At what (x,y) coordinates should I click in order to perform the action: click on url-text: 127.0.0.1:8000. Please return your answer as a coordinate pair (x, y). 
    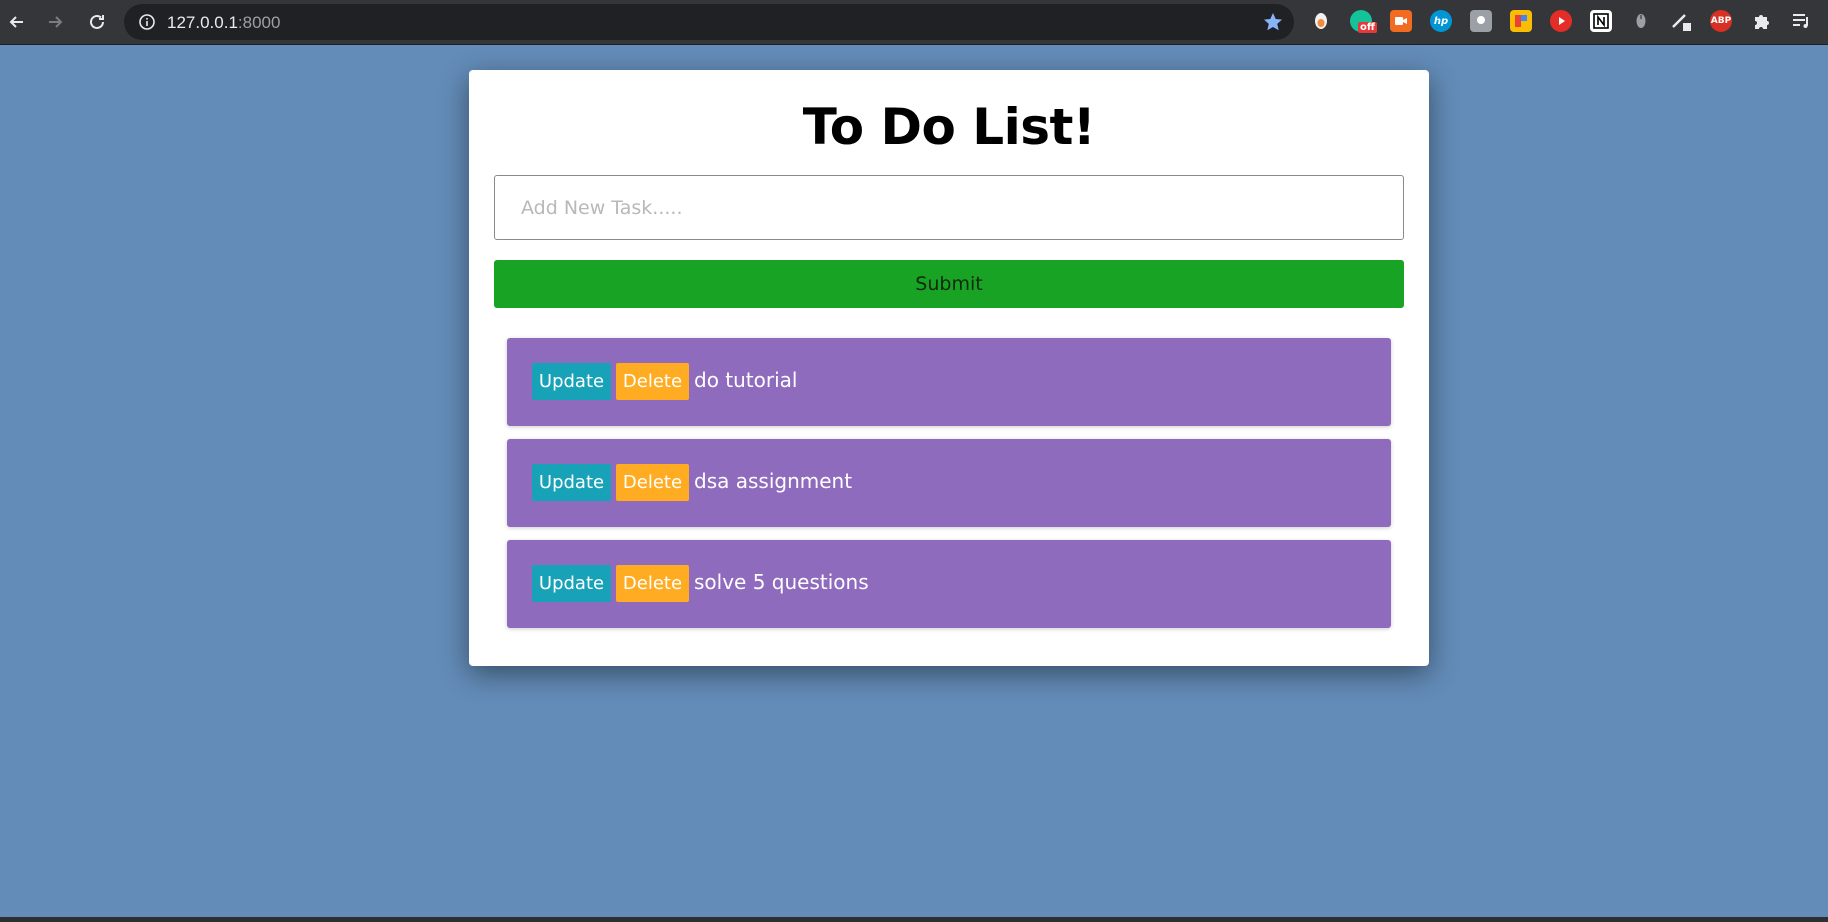
    Looking at the image, I should click on (223, 23).